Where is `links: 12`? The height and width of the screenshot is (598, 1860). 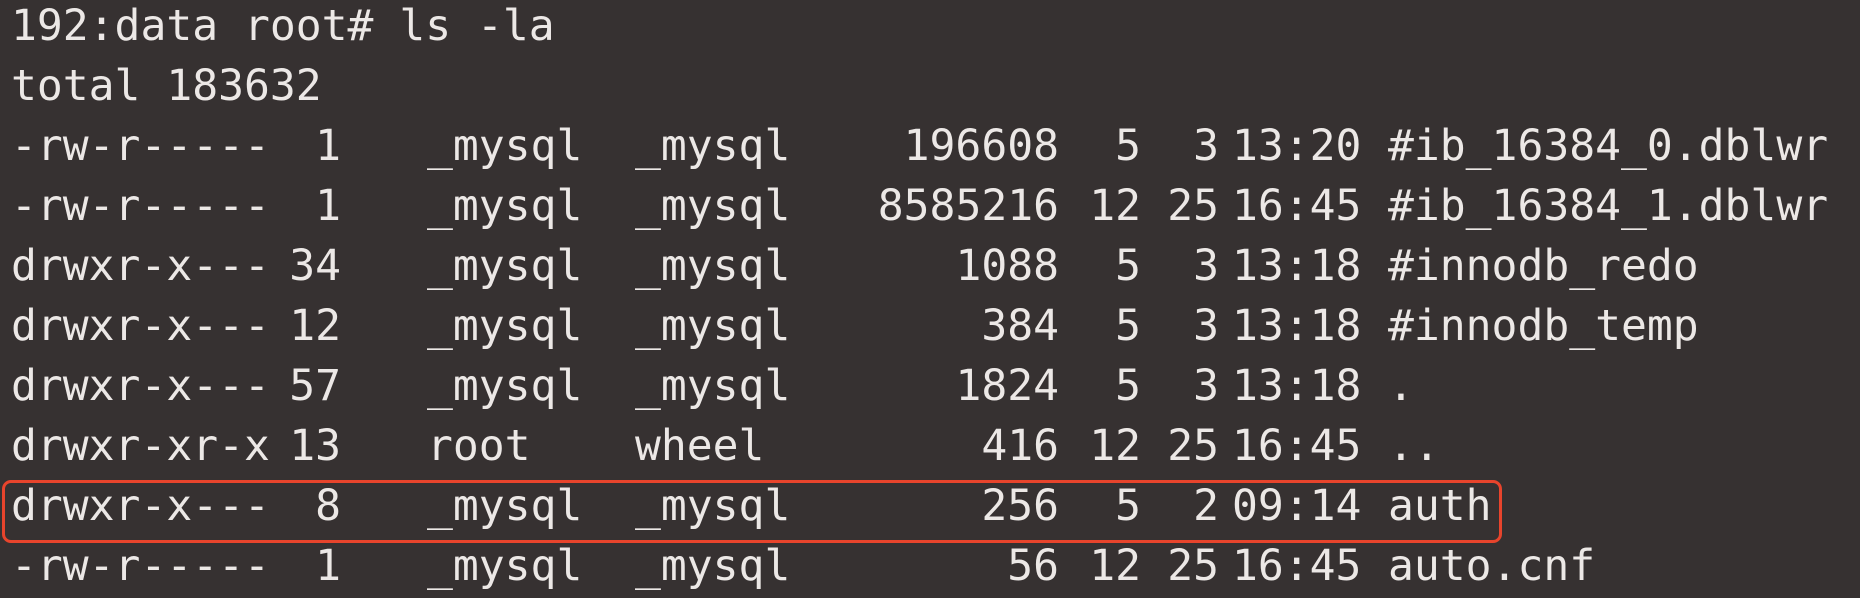
links: 12 is located at coordinates (315, 326).